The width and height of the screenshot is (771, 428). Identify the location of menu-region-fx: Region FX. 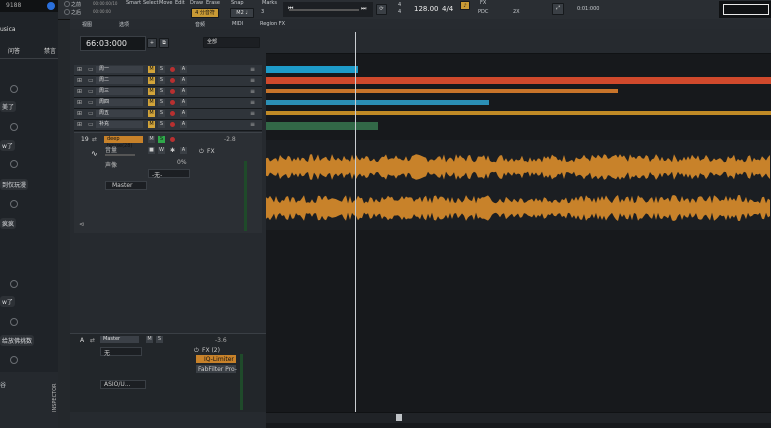
(272, 24).